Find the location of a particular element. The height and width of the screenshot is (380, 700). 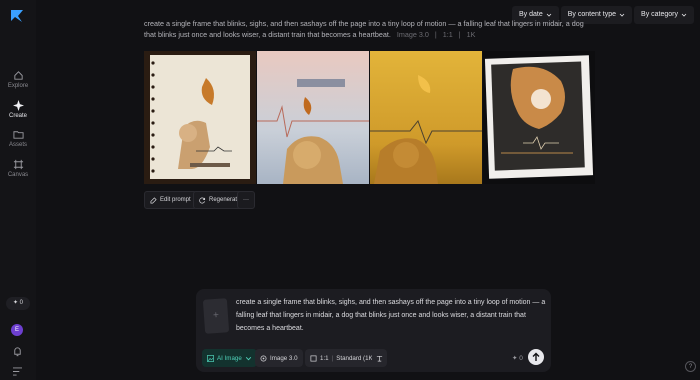

filter-label: By category is located at coordinates (659, 14).